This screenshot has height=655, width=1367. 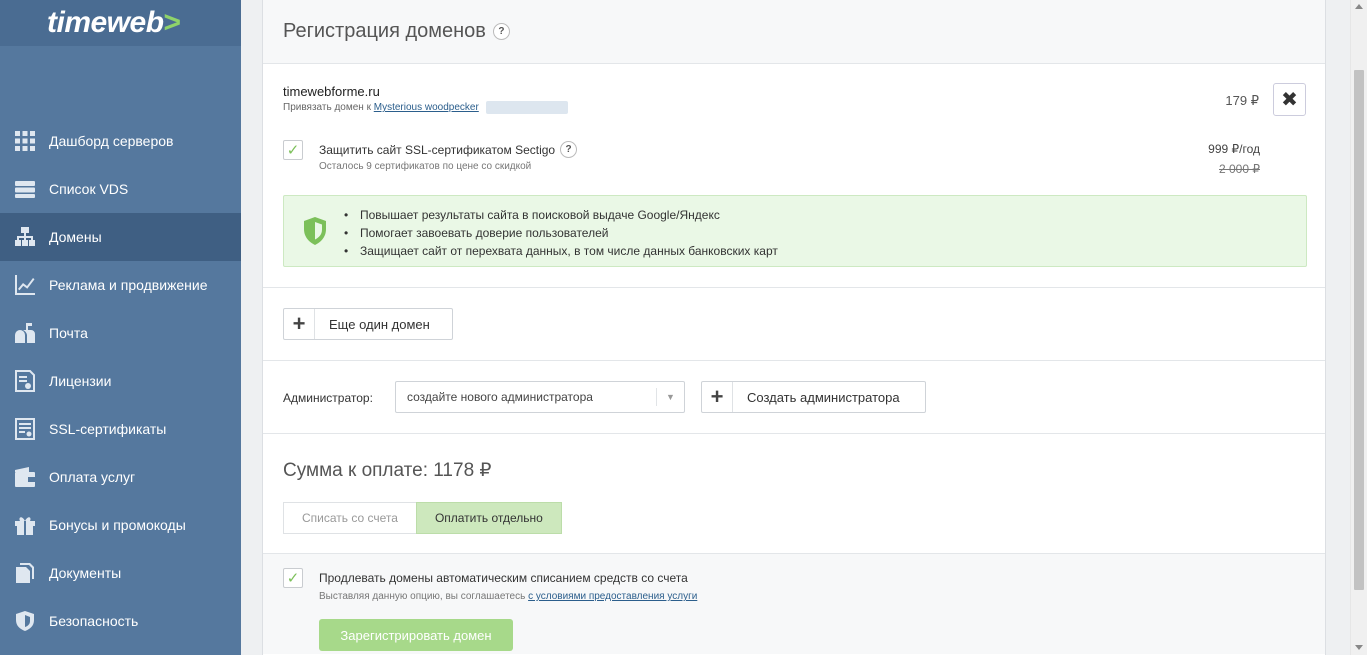 I want to click on logo-bar: timeweb>, so click(x=120, y=23).